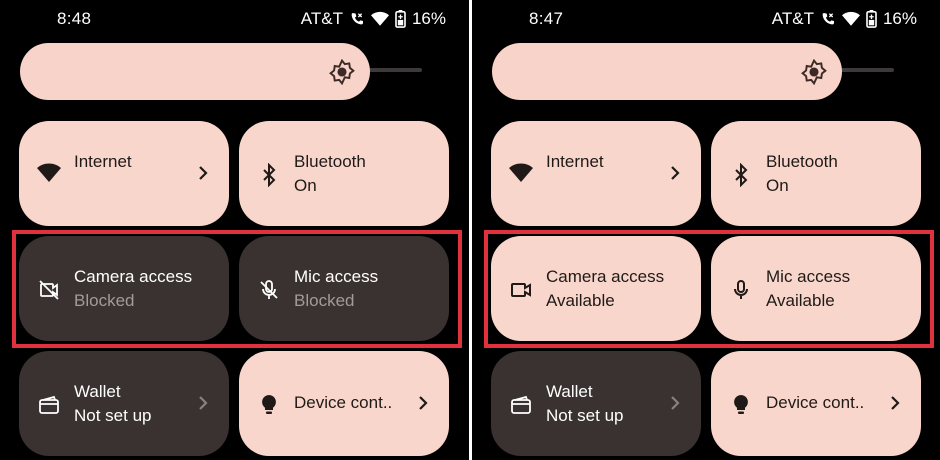 The width and height of the screenshot is (940, 460). What do you see at coordinates (234, 18) in the screenshot?
I see `status-bar: 8:48 AT&T 16%` at bounding box center [234, 18].